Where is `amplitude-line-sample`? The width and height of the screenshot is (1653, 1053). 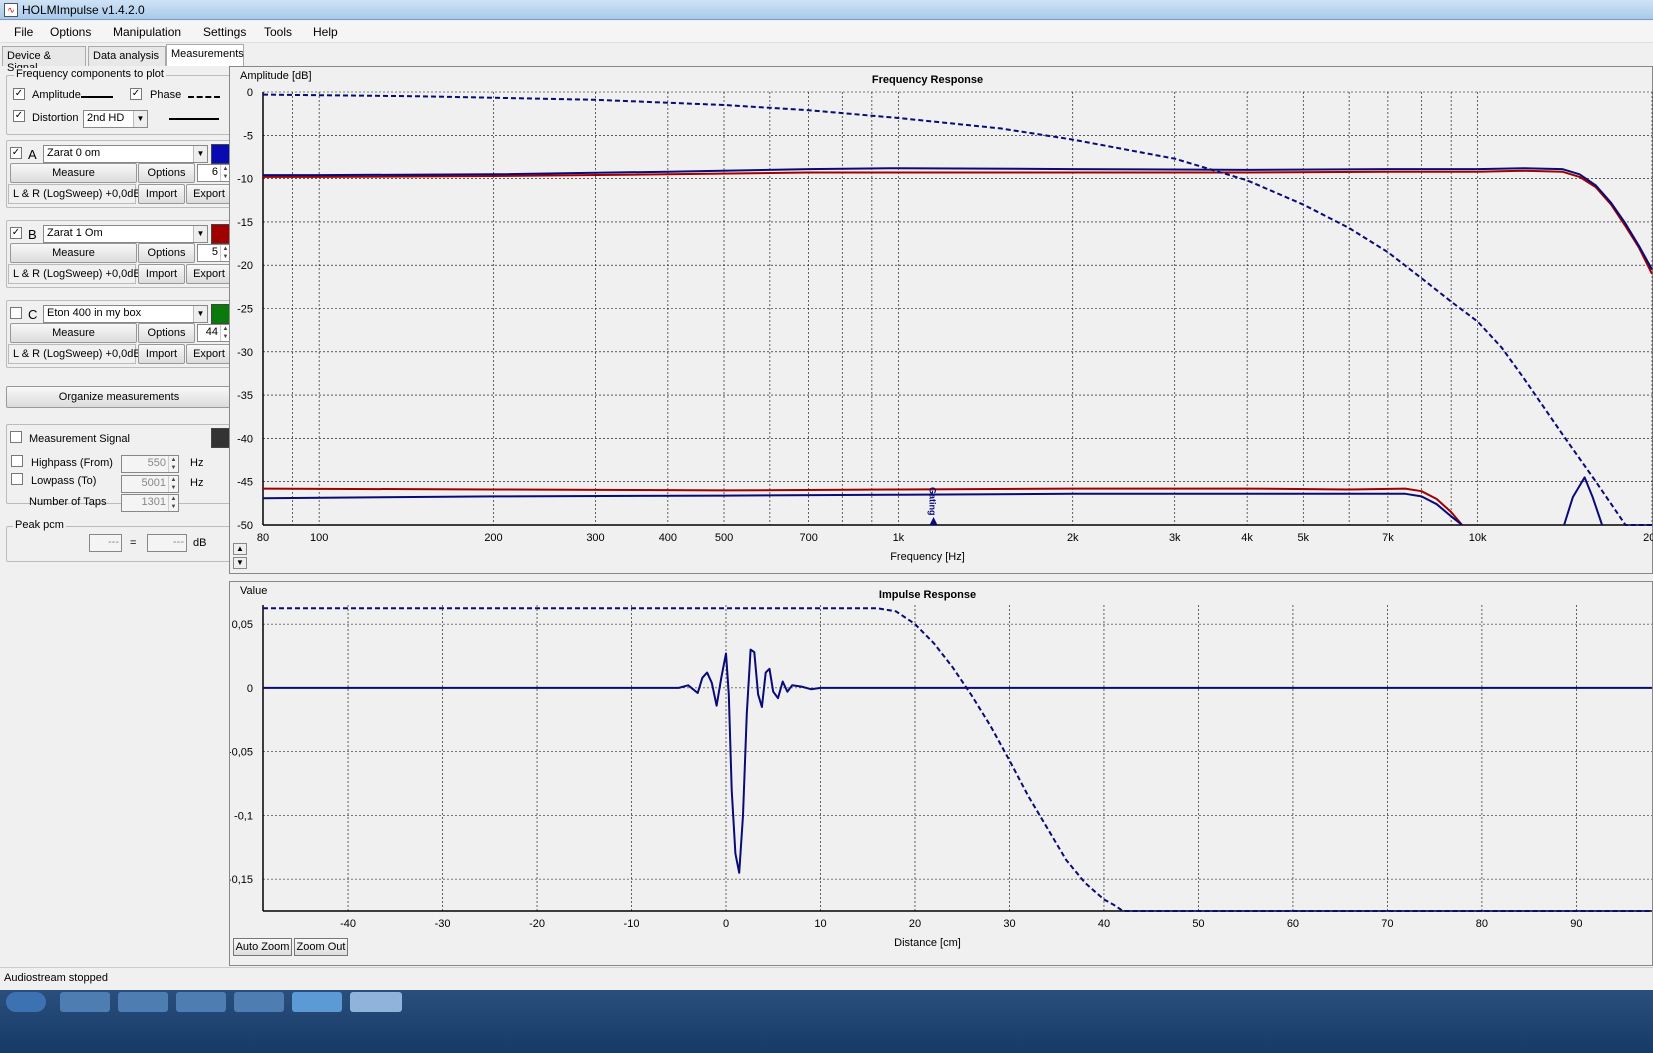
amplitude-line-sample is located at coordinates (97, 97).